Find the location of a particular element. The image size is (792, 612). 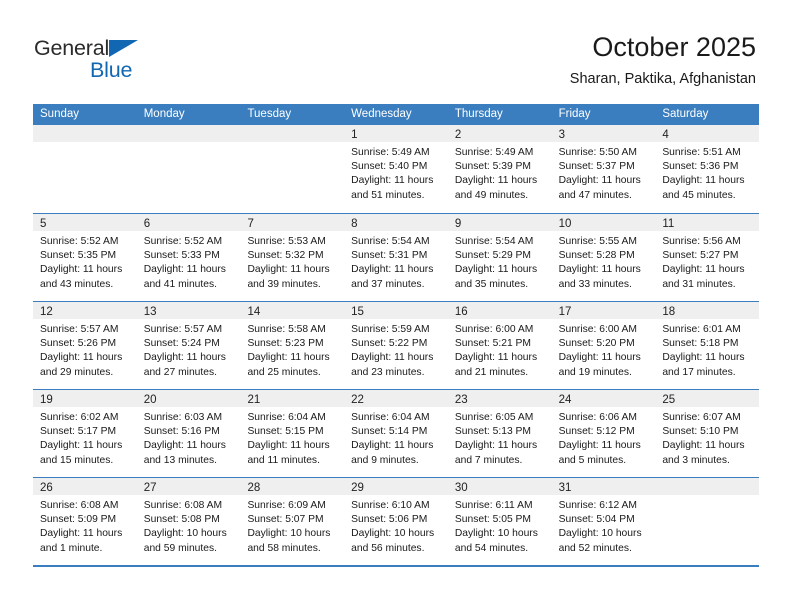

sunset-text: Sunset: 5:13 PM is located at coordinates (493, 432).